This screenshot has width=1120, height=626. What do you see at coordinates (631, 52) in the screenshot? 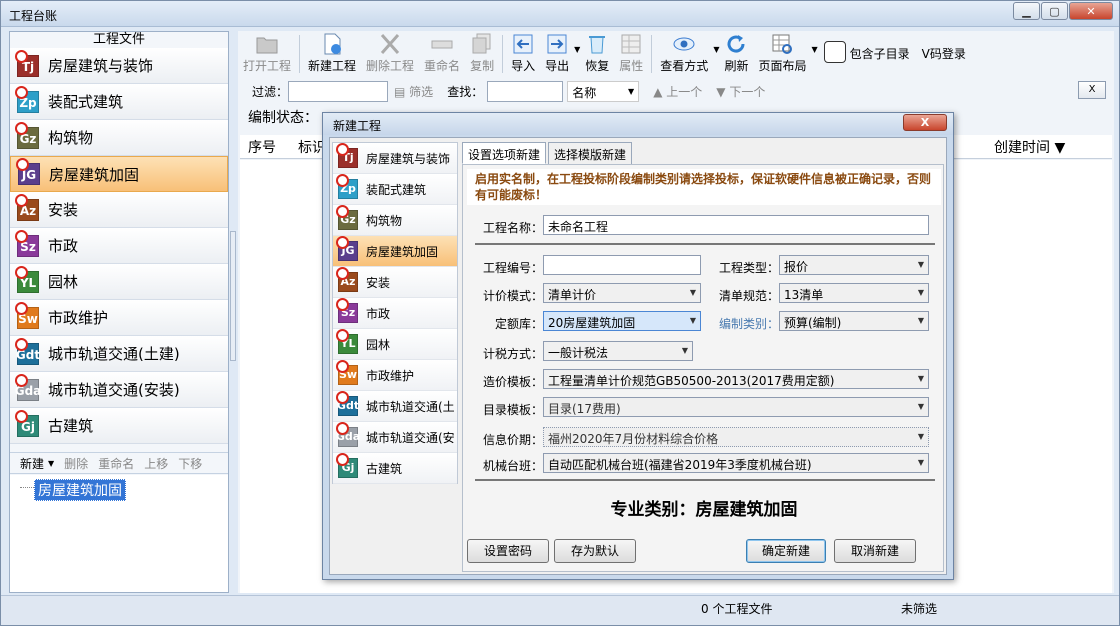
I see `properties-button: 属性` at bounding box center [631, 52].